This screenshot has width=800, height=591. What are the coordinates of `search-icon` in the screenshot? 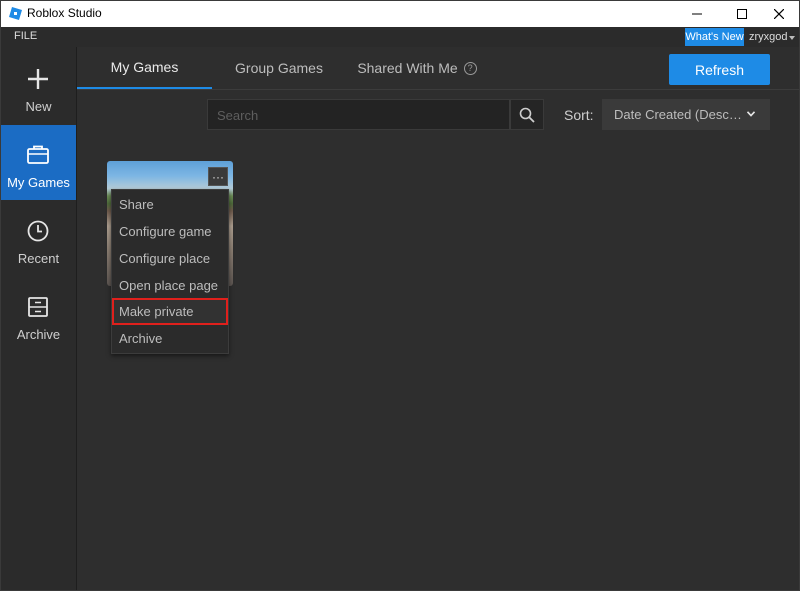 It's located at (527, 115).